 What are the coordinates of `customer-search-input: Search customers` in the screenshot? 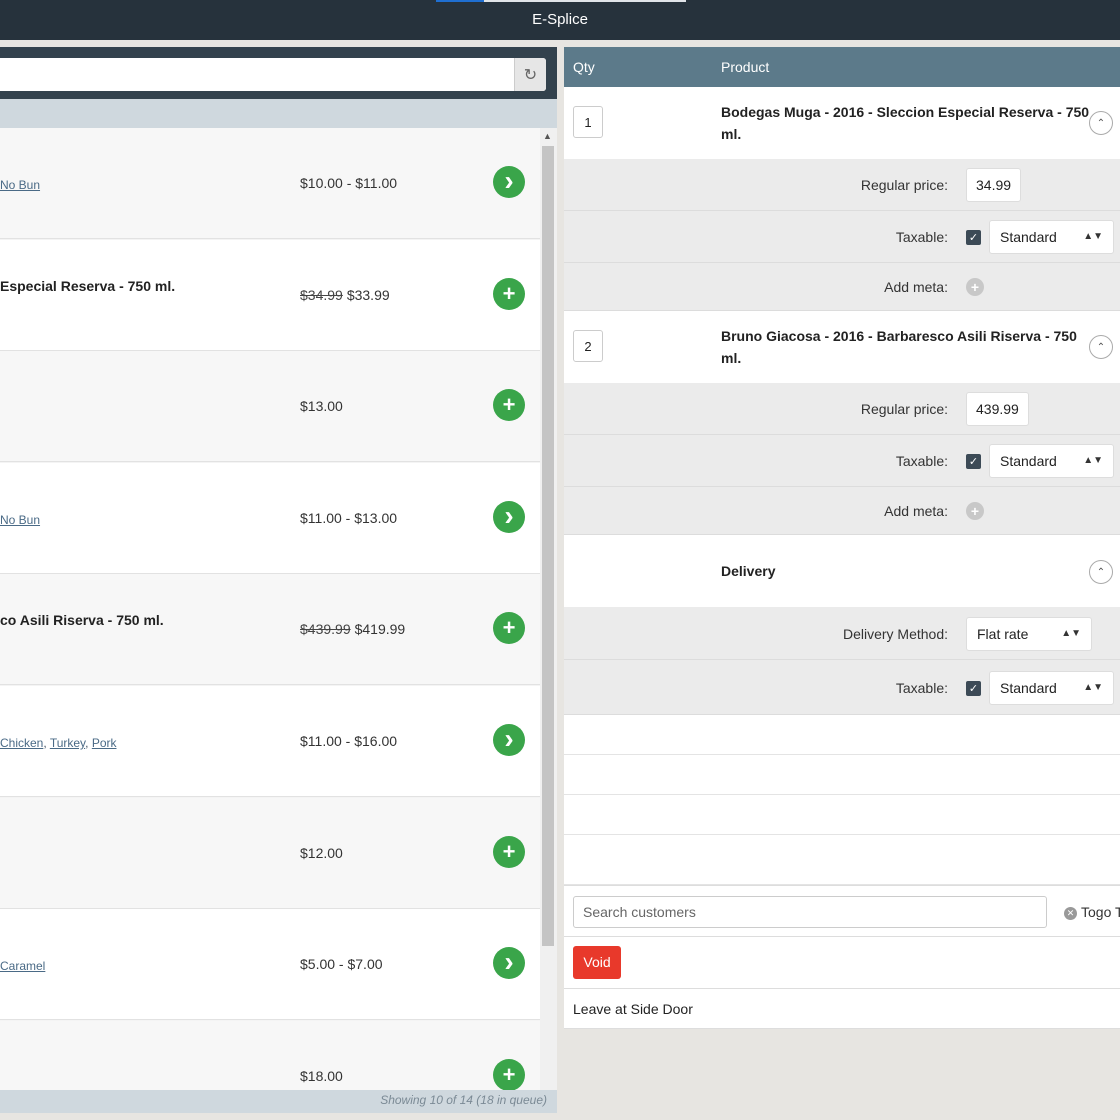 It's located at (810, 912).